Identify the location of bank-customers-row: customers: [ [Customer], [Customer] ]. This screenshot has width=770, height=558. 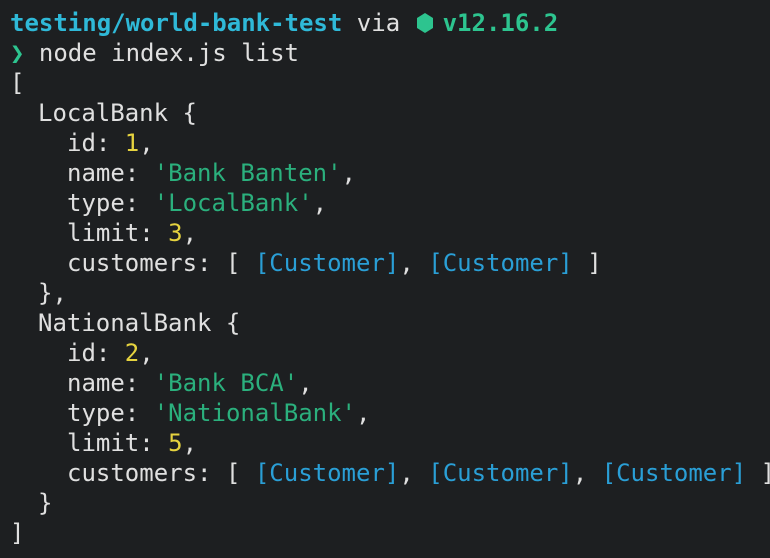
(334, 263).